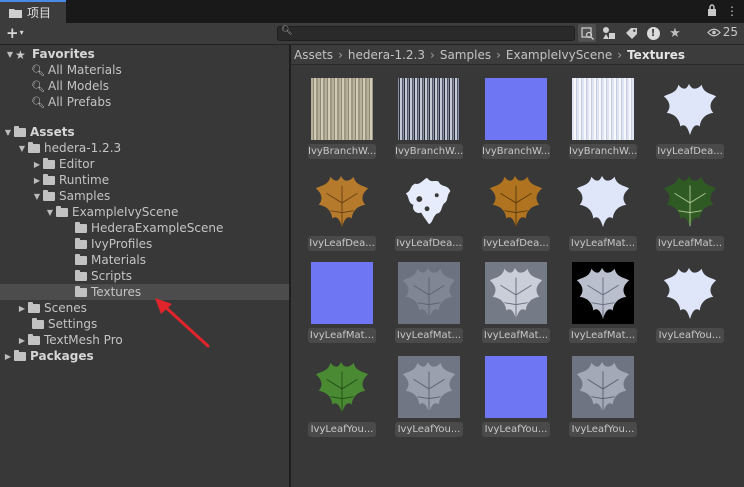 Image resolution: width=744 pixels, height=487 pixels. I want to click on tree-item-label: ExampleIvyScene, so click(125, 212).